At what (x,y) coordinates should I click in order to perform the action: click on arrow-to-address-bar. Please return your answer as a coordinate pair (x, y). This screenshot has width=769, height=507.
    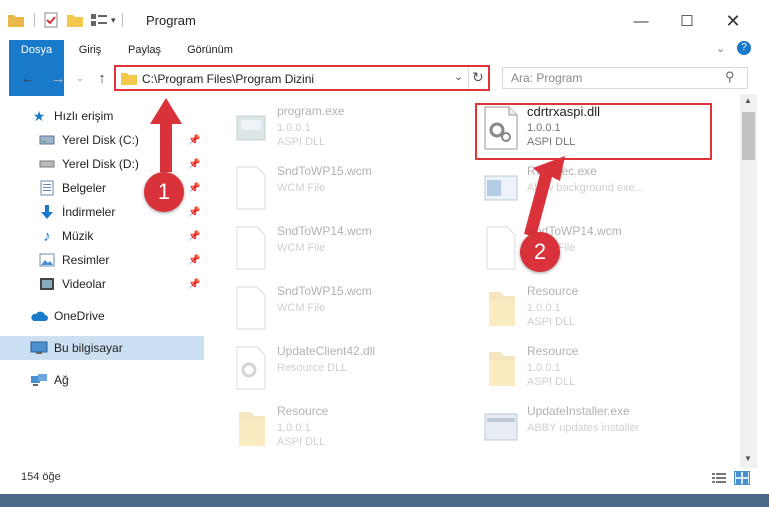
    Looking at the image, I should click on (166, 135).